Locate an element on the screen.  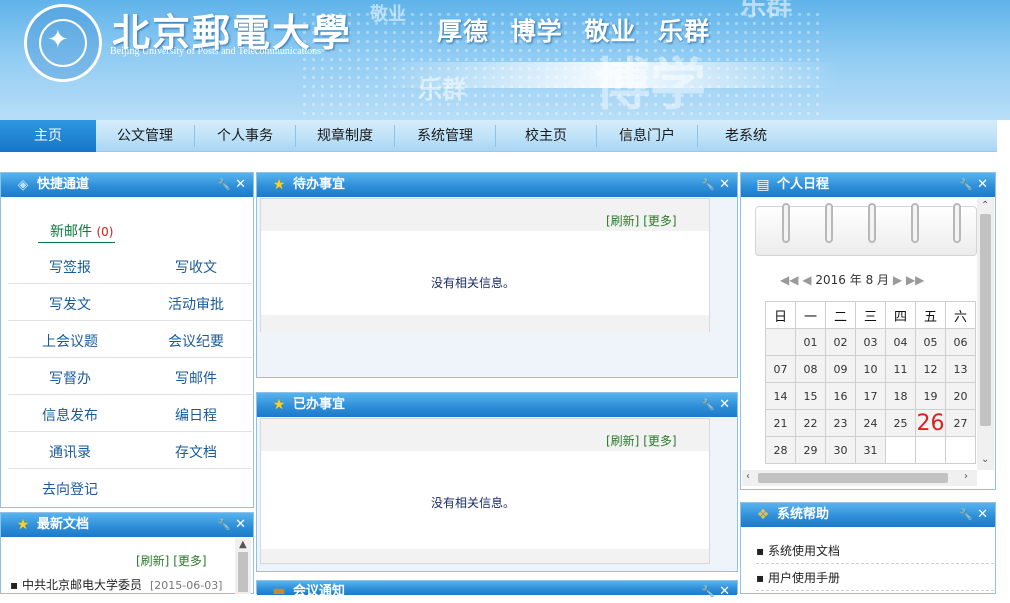
calendar-day: 06 is located at coordinates (960, 342).